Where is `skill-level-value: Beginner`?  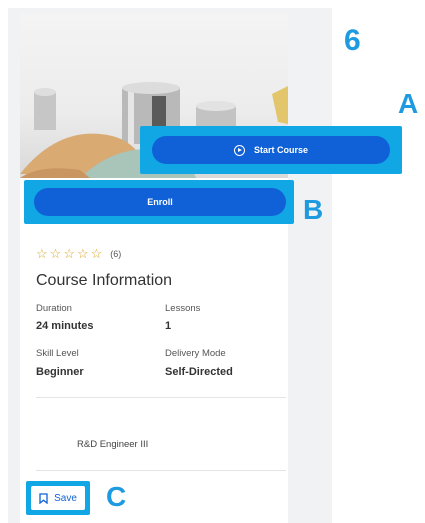
skill-level-value: Beginner is located at coordinates (60, 372).